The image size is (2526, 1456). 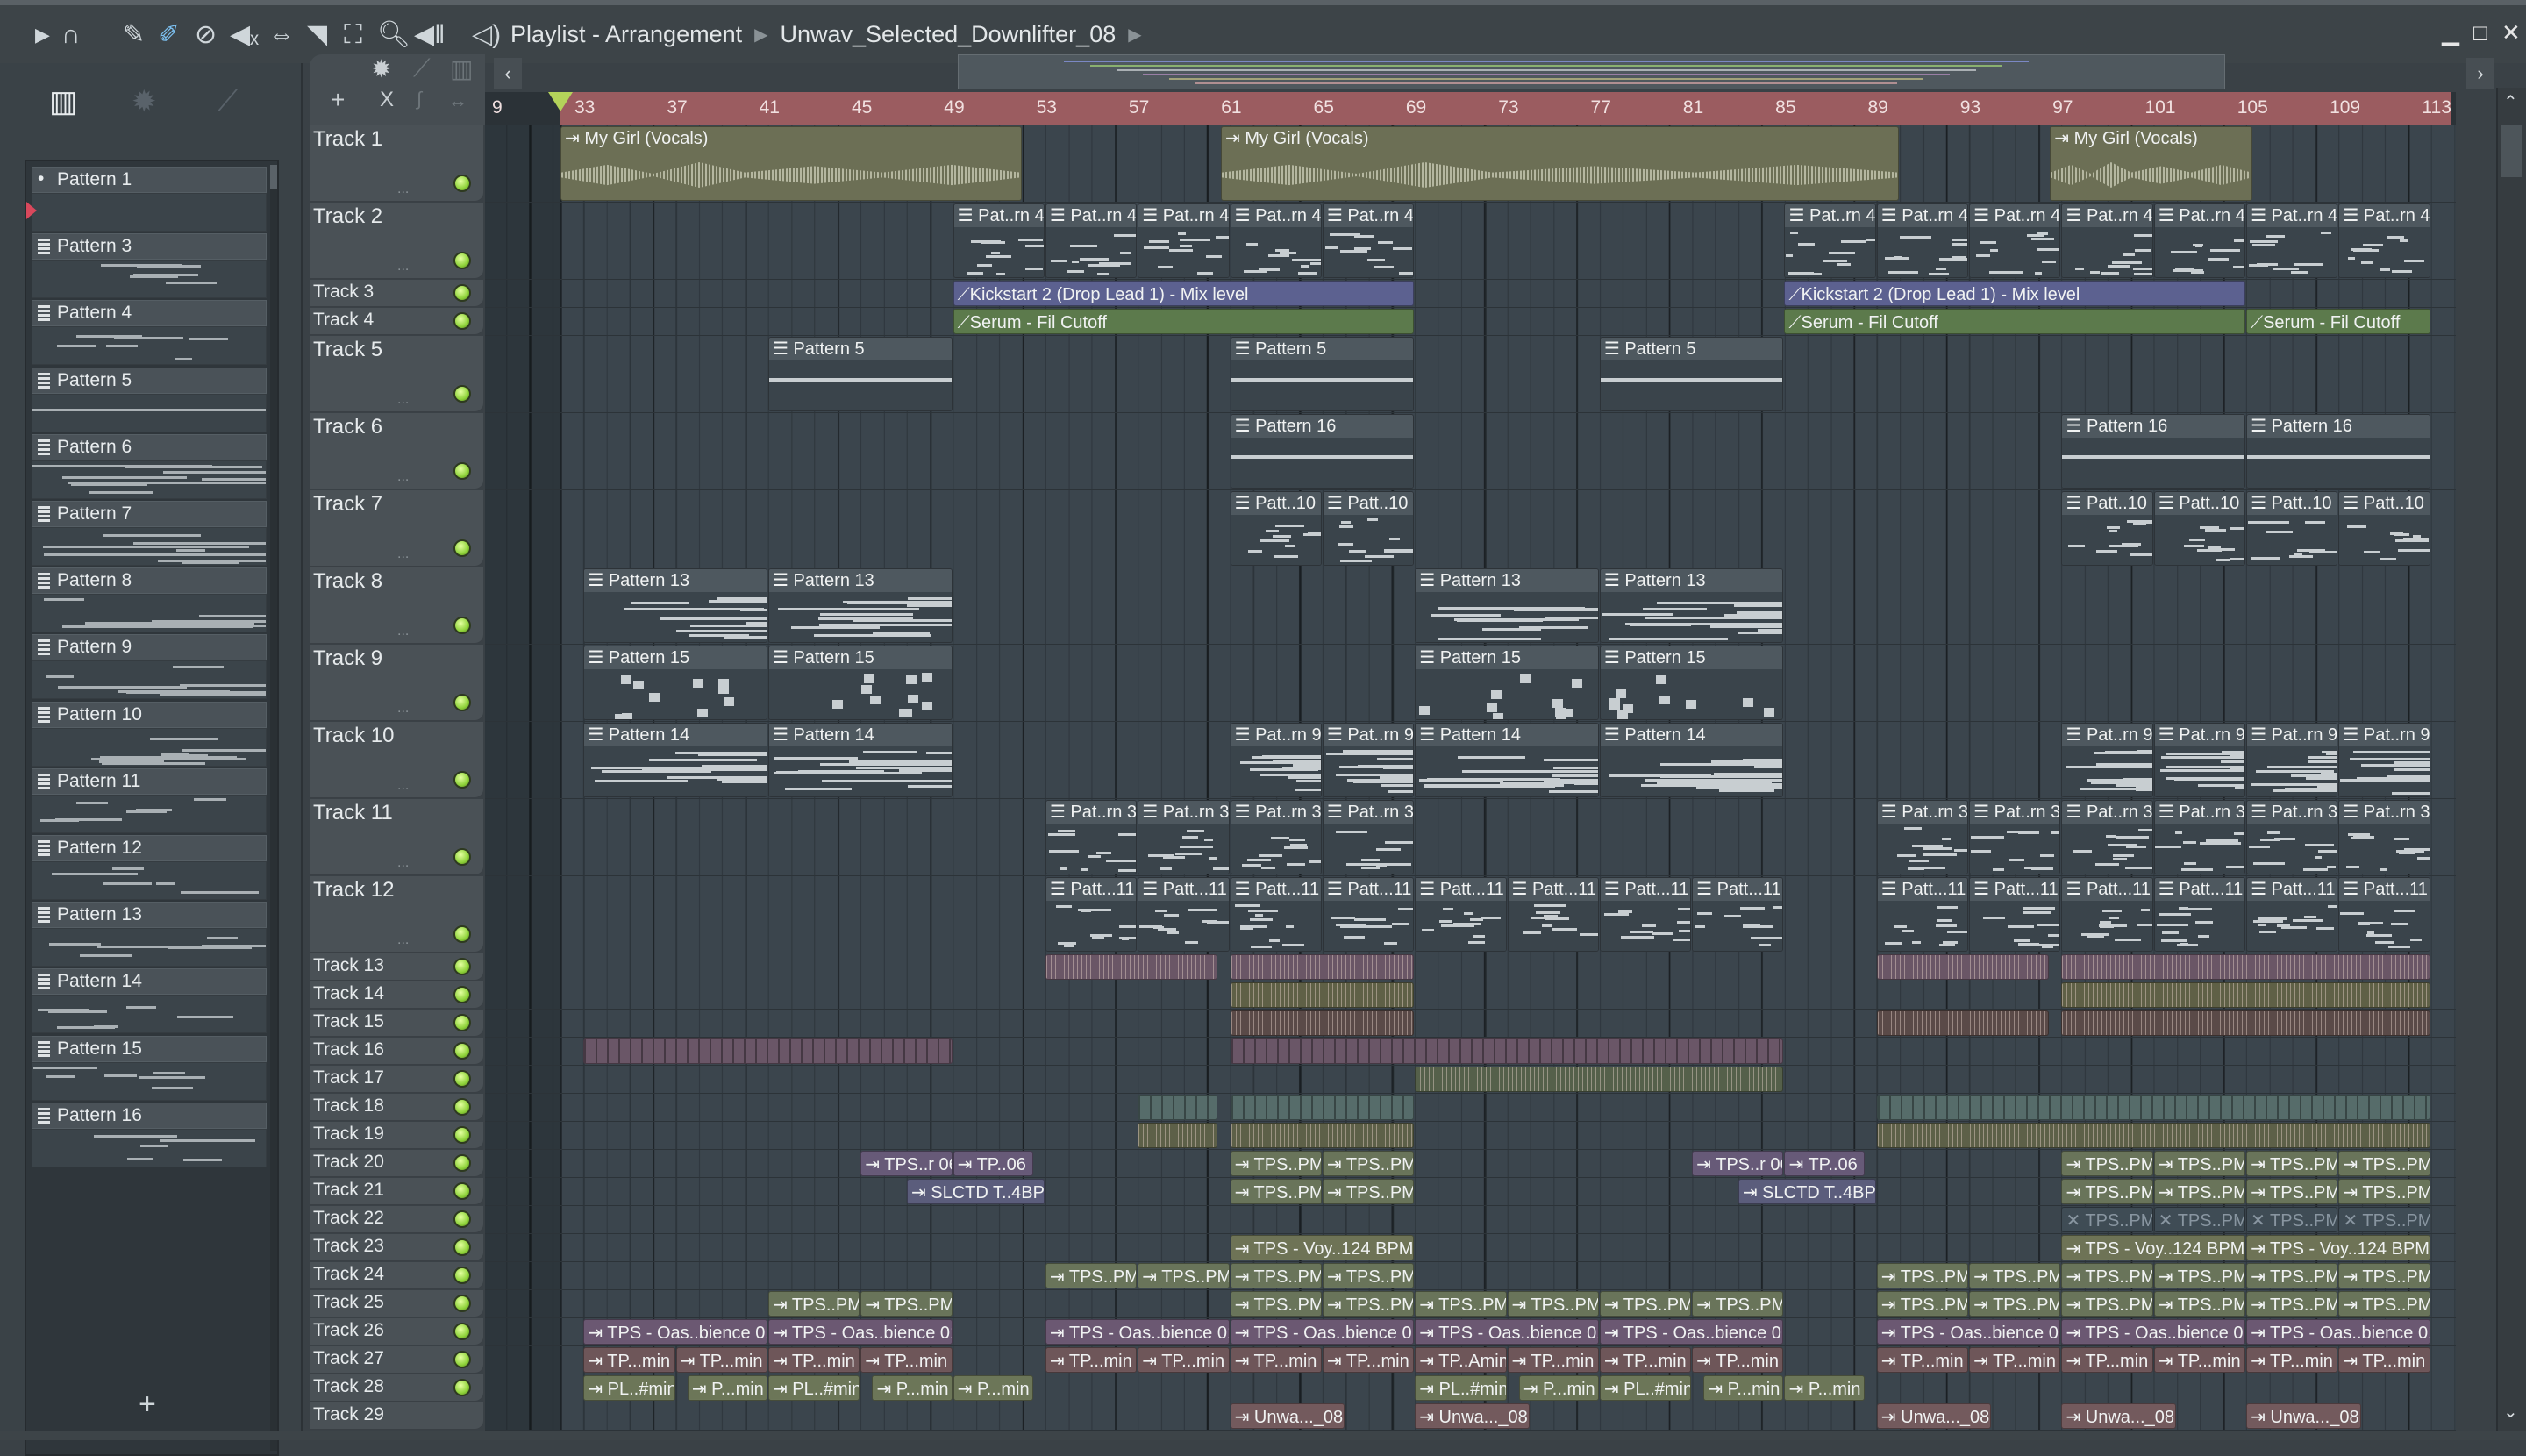 I want to click on breadcrumb-item: Unwav_Selected_Downlifter_08, so click(x=949, y=34).